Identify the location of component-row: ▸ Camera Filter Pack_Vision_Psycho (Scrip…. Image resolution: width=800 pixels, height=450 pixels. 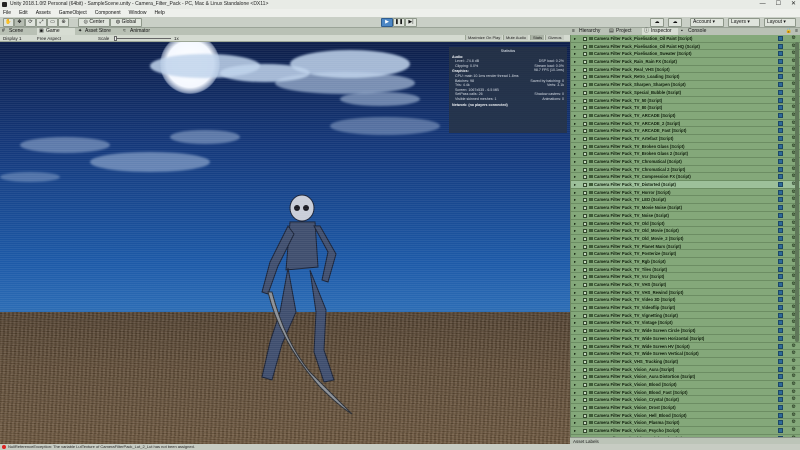
(685, 431).